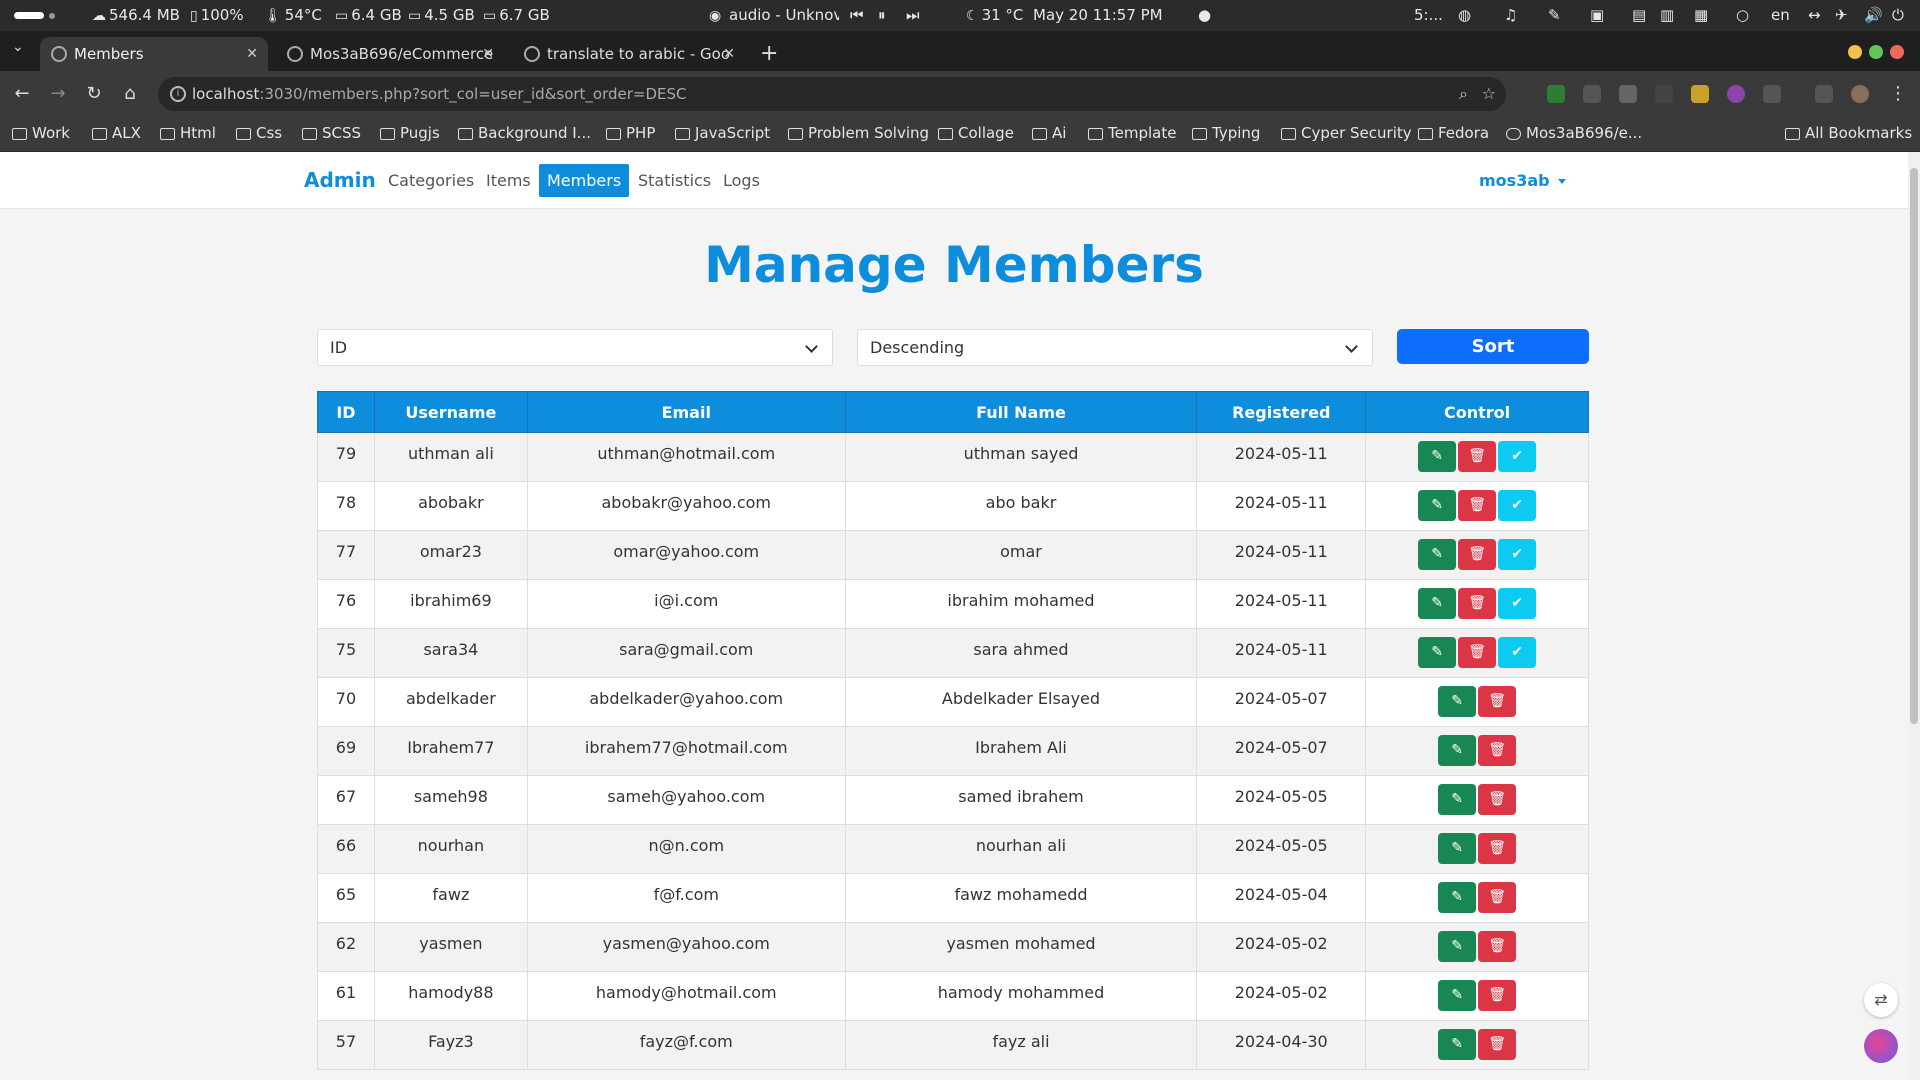  Describe the element at coordinates (1597, 15) in the screenshot. I see `terminal-icon: ▣` at that location.